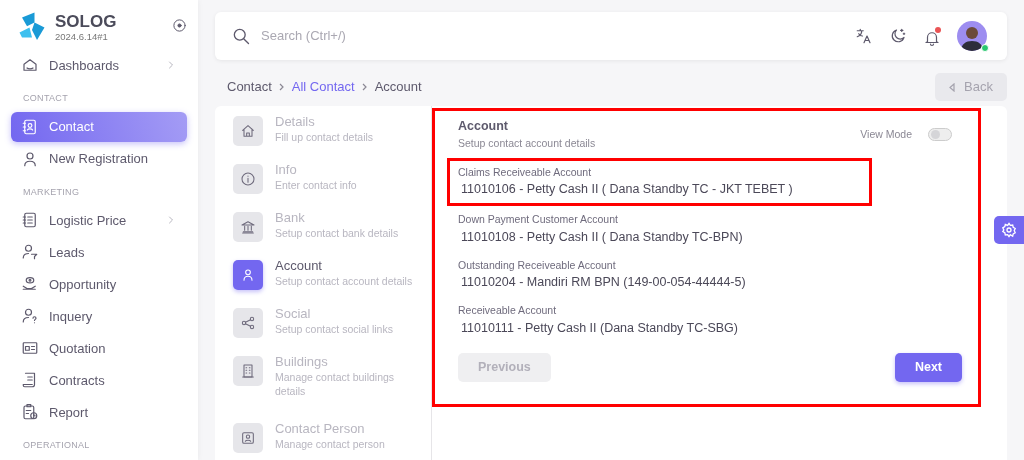 This screenshot has width=1024, height=460. I want to click on menu-item: Report, so click(99, 412).